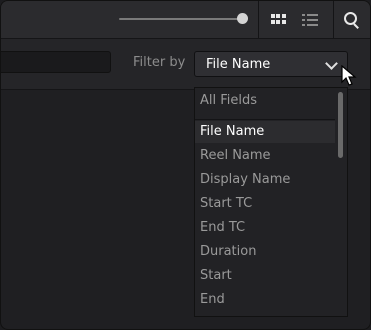 The image size is (371, 330). I want to click on filter-by-label: Filter by, so click(159, 62).